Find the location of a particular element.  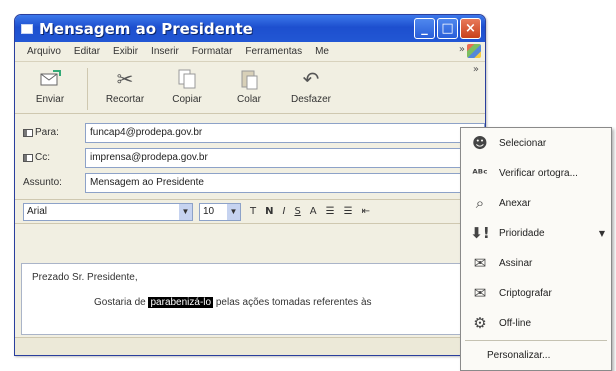

font-color-button: A is located at coordinates (313, 211).